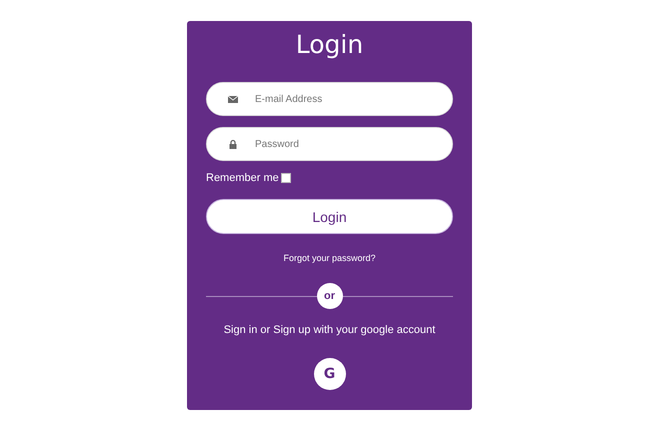 This screenshot has height=440, width=660. I want to click on remember-checkbox, so click(285, 178).